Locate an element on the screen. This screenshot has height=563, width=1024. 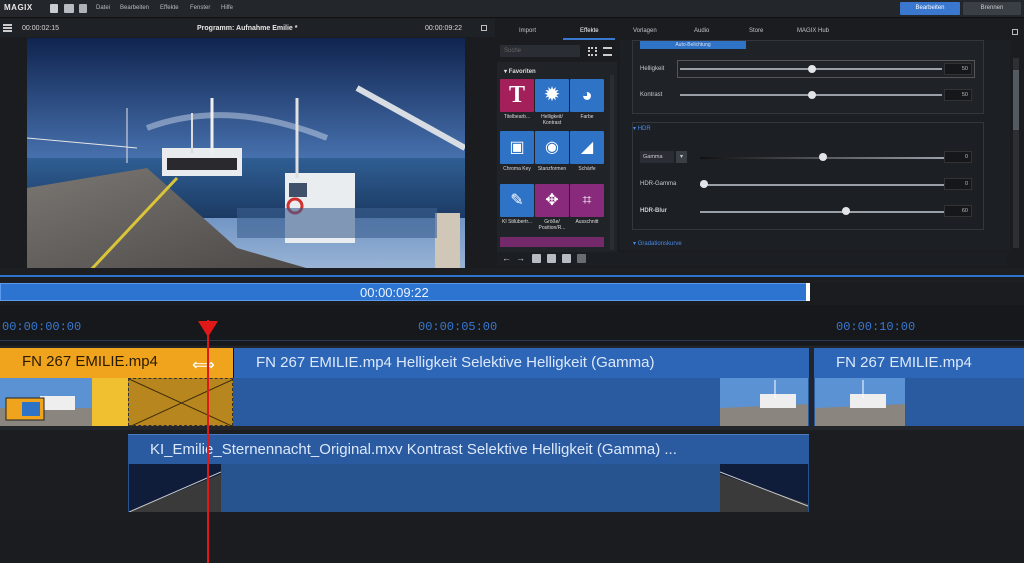
effect-label: Ausschnitt is located at coordinates (587, 222).